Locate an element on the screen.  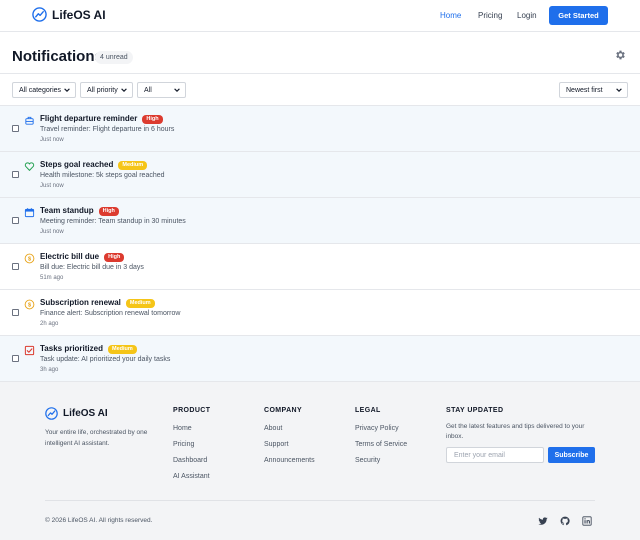
notification-time: 2h ago is located at coordinates (49, 324).